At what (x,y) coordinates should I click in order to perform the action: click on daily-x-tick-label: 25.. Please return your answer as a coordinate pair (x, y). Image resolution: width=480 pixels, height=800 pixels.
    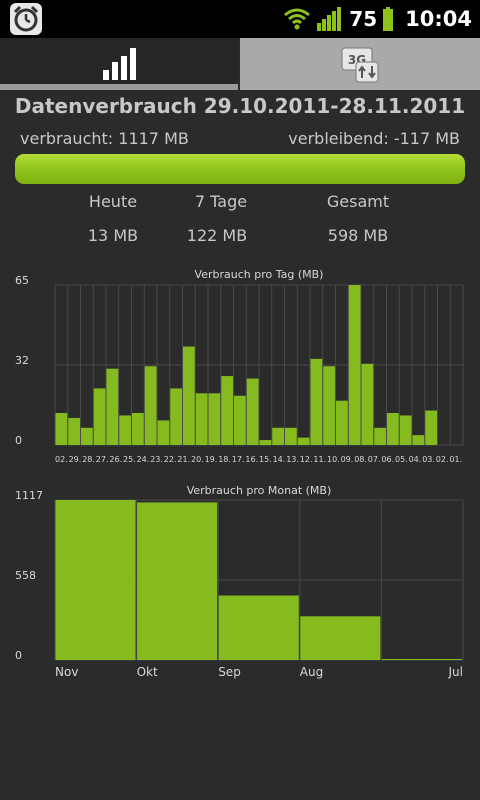
    Looking at the image, I should click on (129, 459).